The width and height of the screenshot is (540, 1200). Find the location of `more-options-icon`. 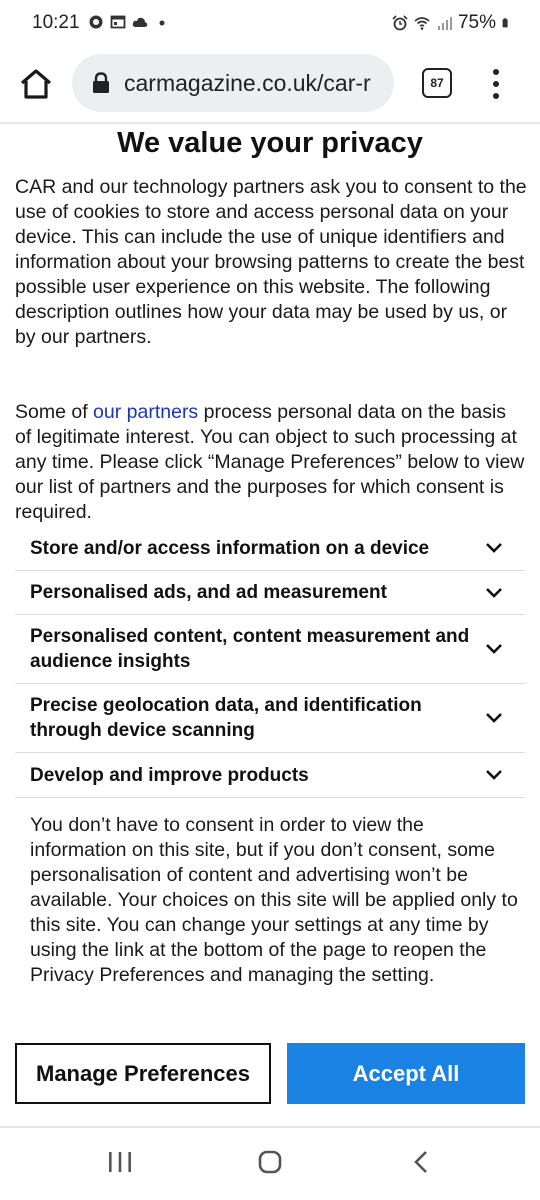

more-options-icon is located at coordinates (496, 84).